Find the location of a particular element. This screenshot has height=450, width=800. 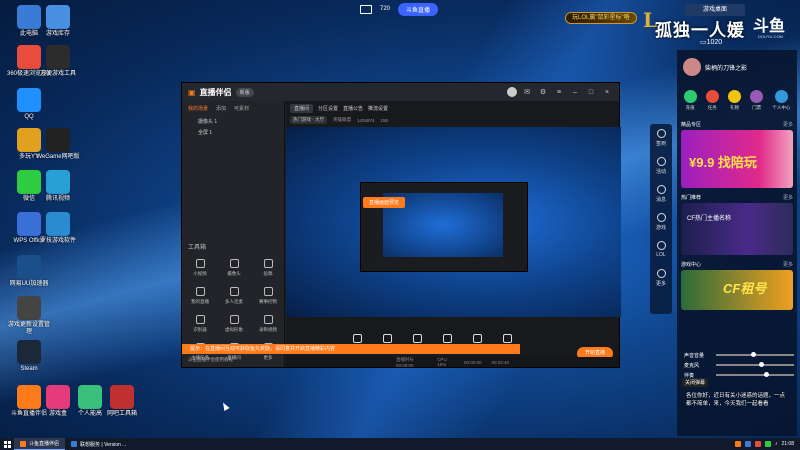

desktop-icon: Steam is located at coordinates (29, 356).